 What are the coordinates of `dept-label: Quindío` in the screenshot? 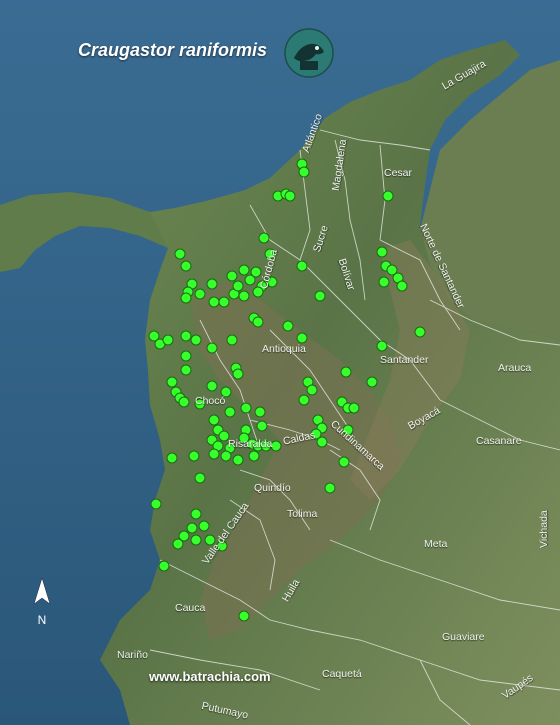 It's located at (272, 488).